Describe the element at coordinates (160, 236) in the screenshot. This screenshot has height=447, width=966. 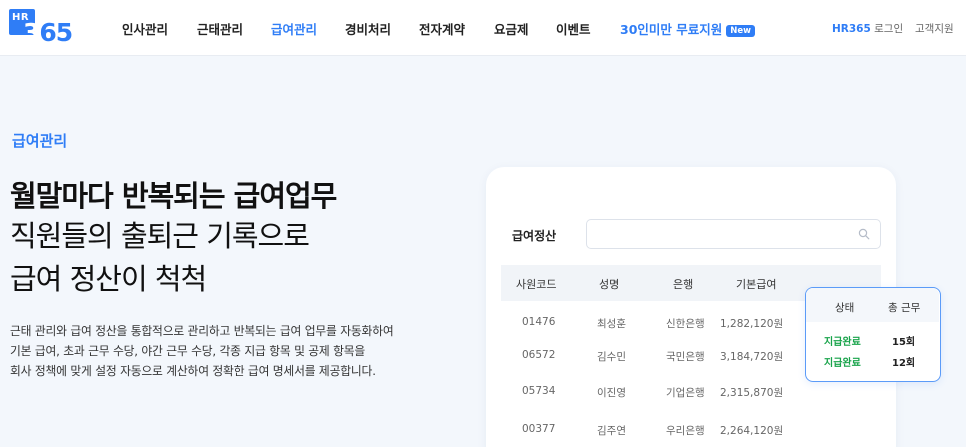
I see `hero-subline-1: 직원들의 출퇴근 기록으로` at that location.